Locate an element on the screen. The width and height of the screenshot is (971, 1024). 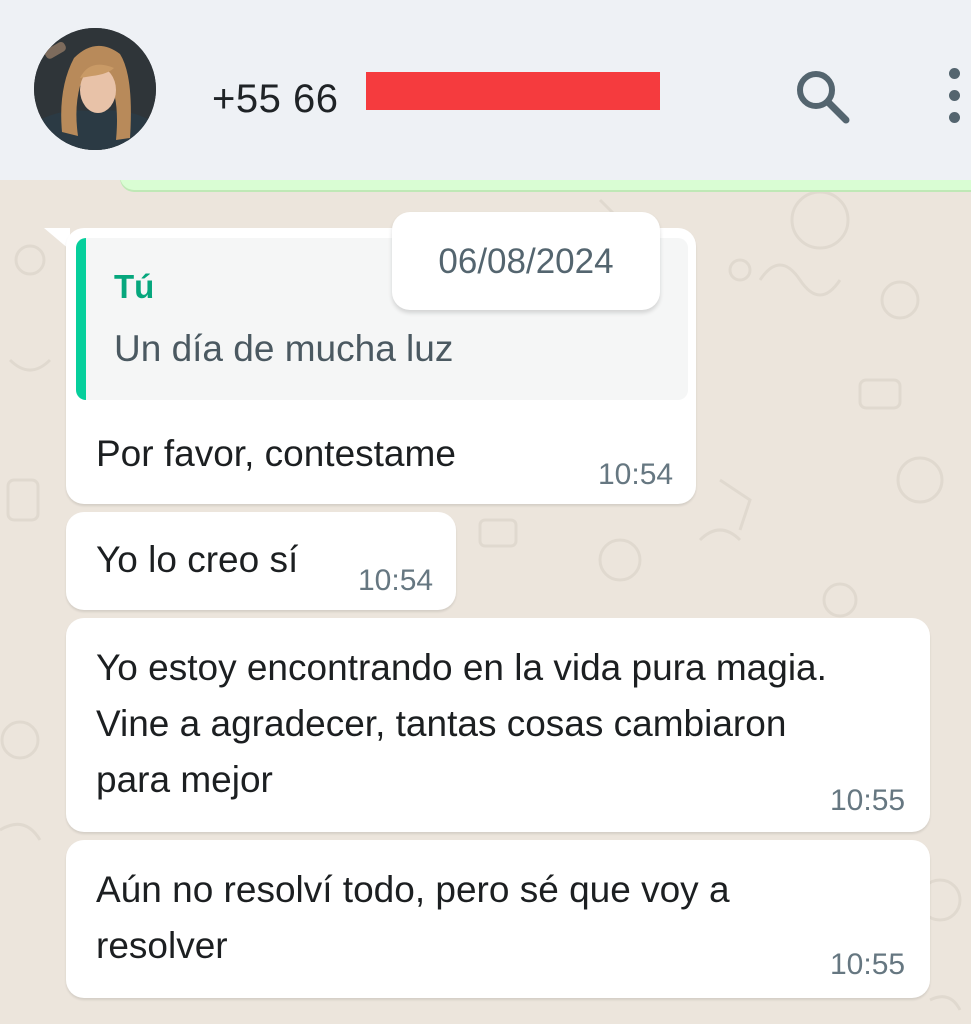
message-bubble: Yo lo creo sí 10:54 is located at coordinates (261, 561).